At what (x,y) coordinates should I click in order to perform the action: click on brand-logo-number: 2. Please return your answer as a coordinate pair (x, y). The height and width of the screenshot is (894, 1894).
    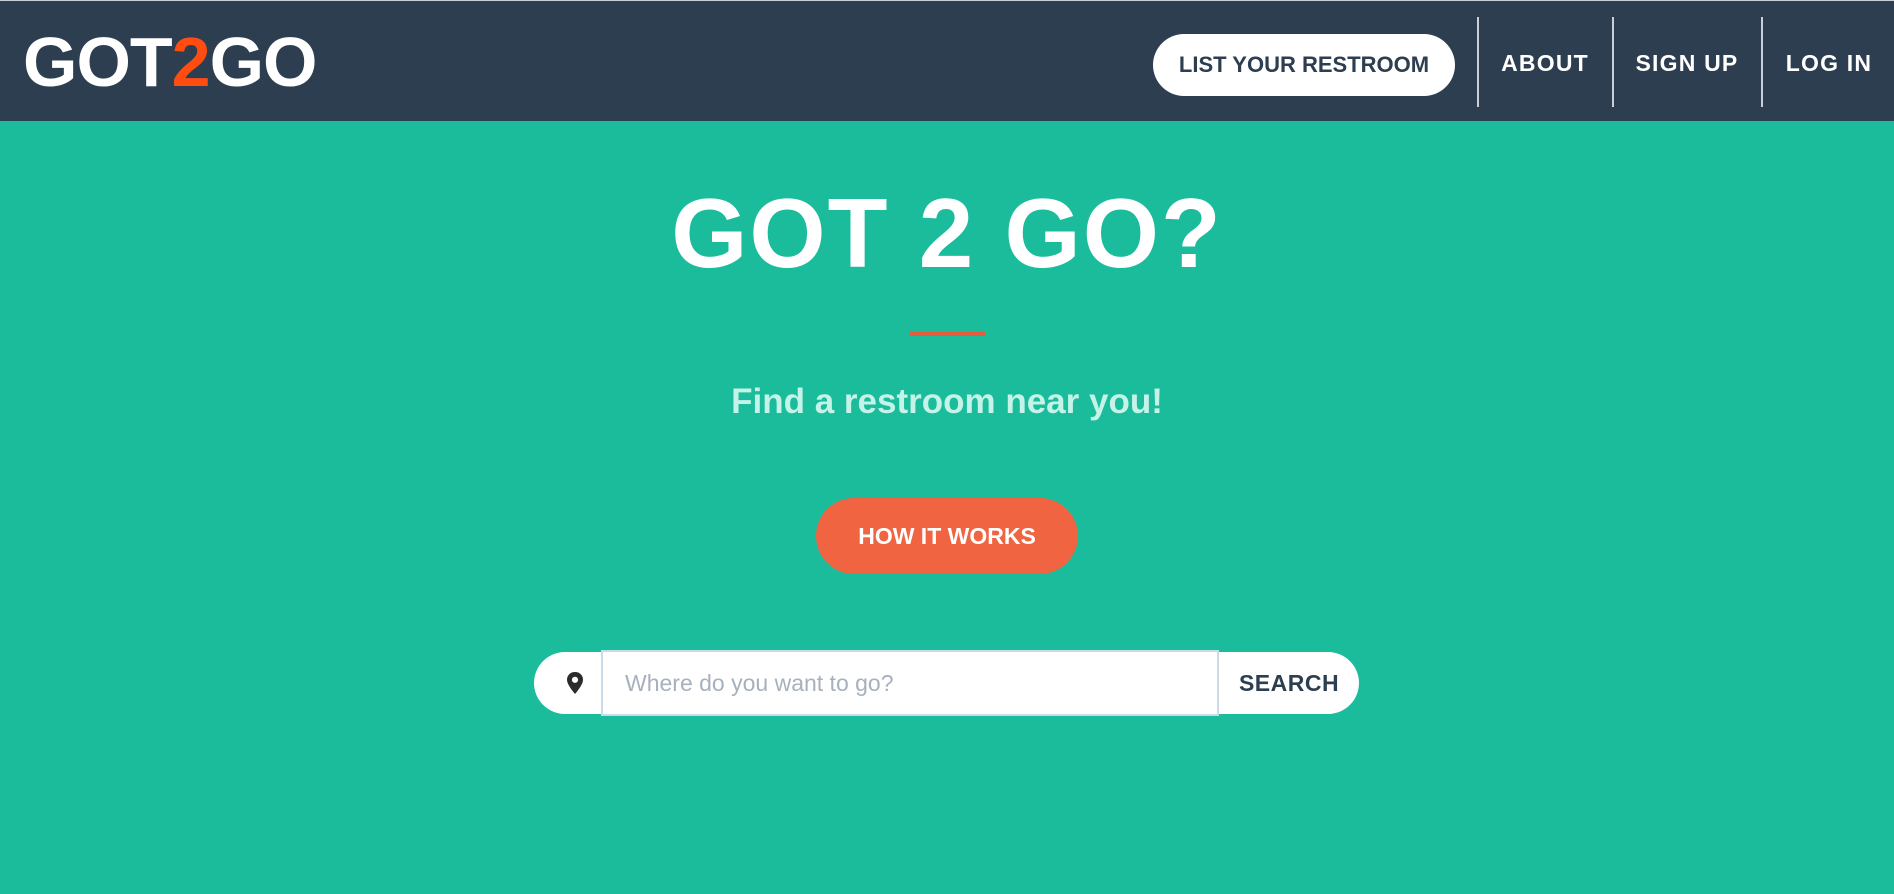
    Looking at the image, I should click on (191, 62).